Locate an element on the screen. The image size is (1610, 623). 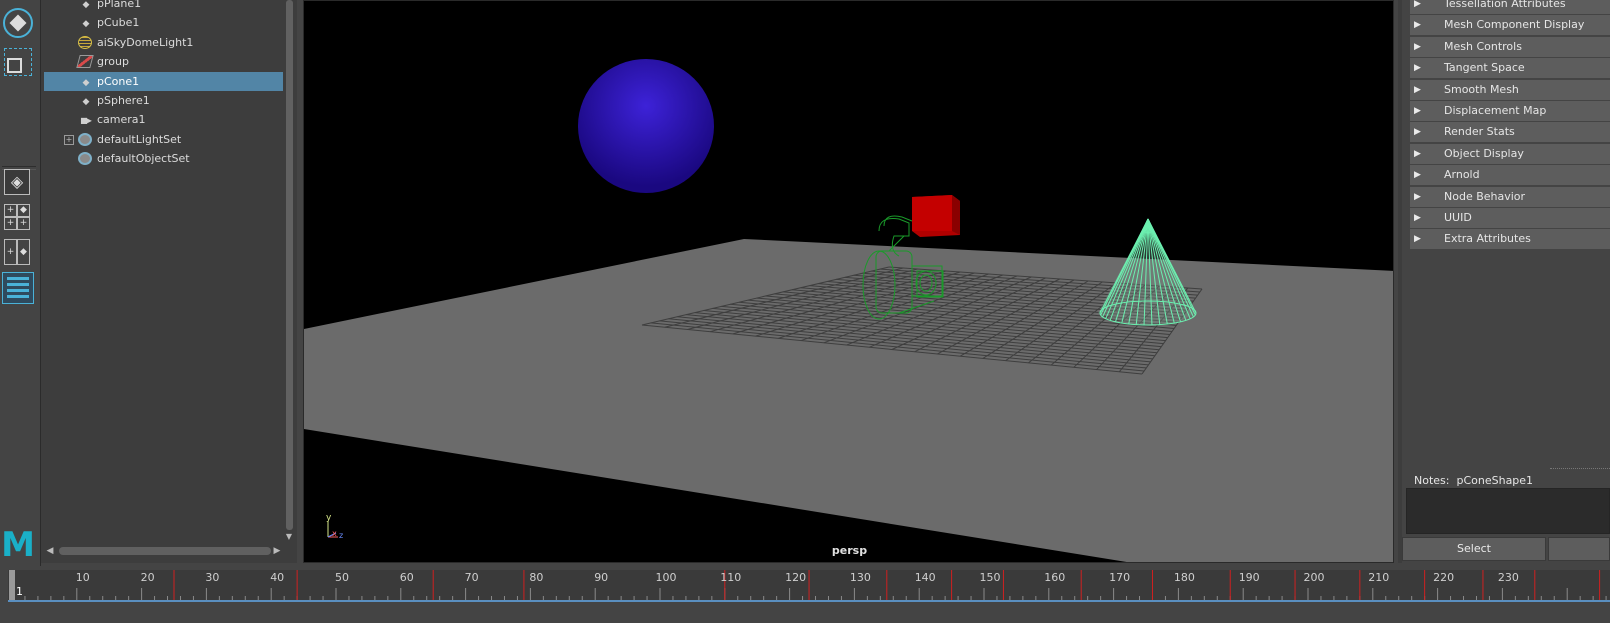
time-label: 160 is located at coordinates (1055, 577).